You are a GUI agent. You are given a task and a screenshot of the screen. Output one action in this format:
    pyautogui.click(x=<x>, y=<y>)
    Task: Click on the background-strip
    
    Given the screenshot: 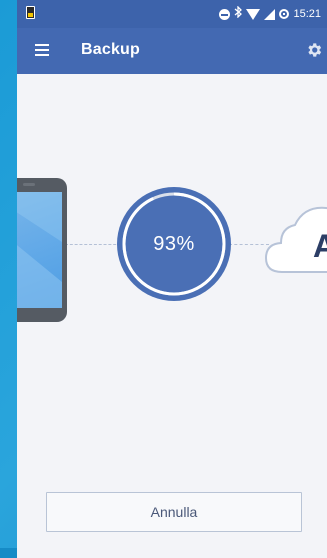 What is the action you would take?
    pyautogui.click(x=8, y=553)
    